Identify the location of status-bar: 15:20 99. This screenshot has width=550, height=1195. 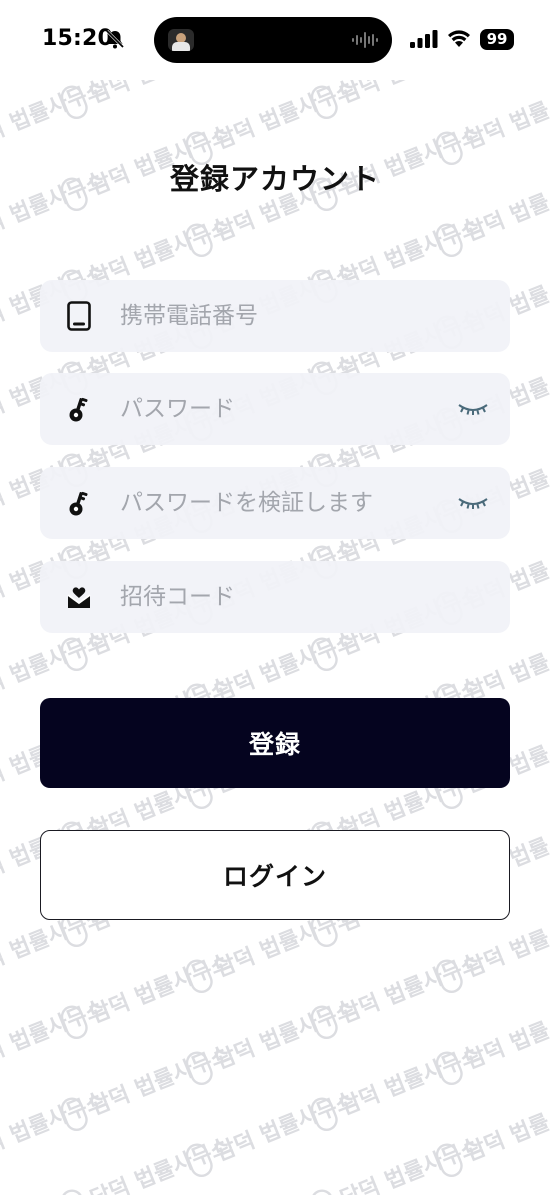
(275, 40).